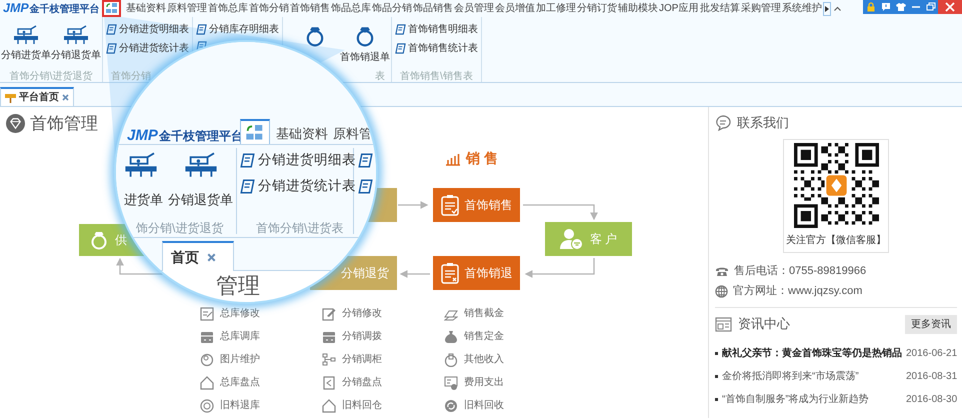 Image resolution: width=962 pixels, height=419 pixels. I want to click on group-label: 首饰分销\进货表, so click(300, 228).